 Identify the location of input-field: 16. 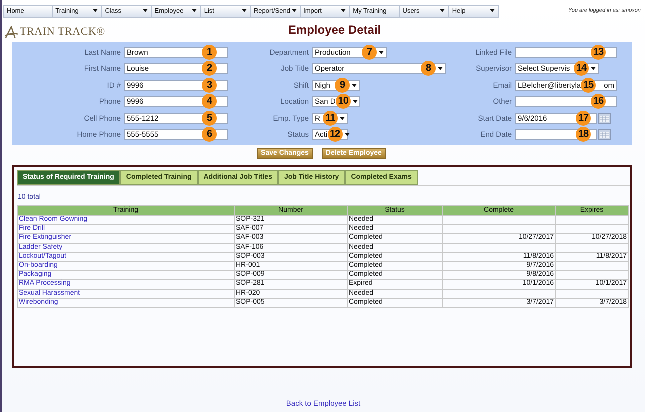
(566, 102).